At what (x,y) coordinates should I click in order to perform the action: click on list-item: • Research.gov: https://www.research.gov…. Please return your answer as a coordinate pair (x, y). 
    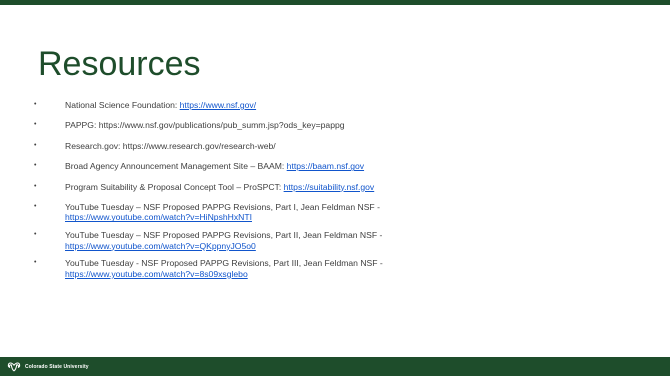
    Looking at the image, I should click on (334, 146).